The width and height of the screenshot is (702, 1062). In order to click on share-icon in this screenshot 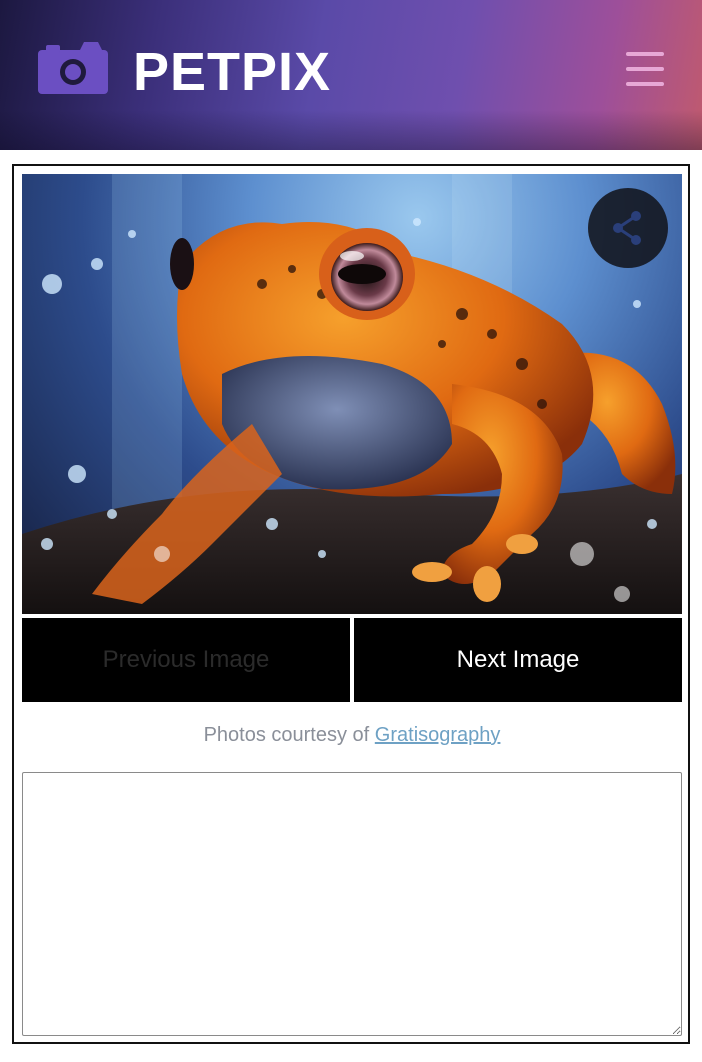, I will do `click(627, 228)`.